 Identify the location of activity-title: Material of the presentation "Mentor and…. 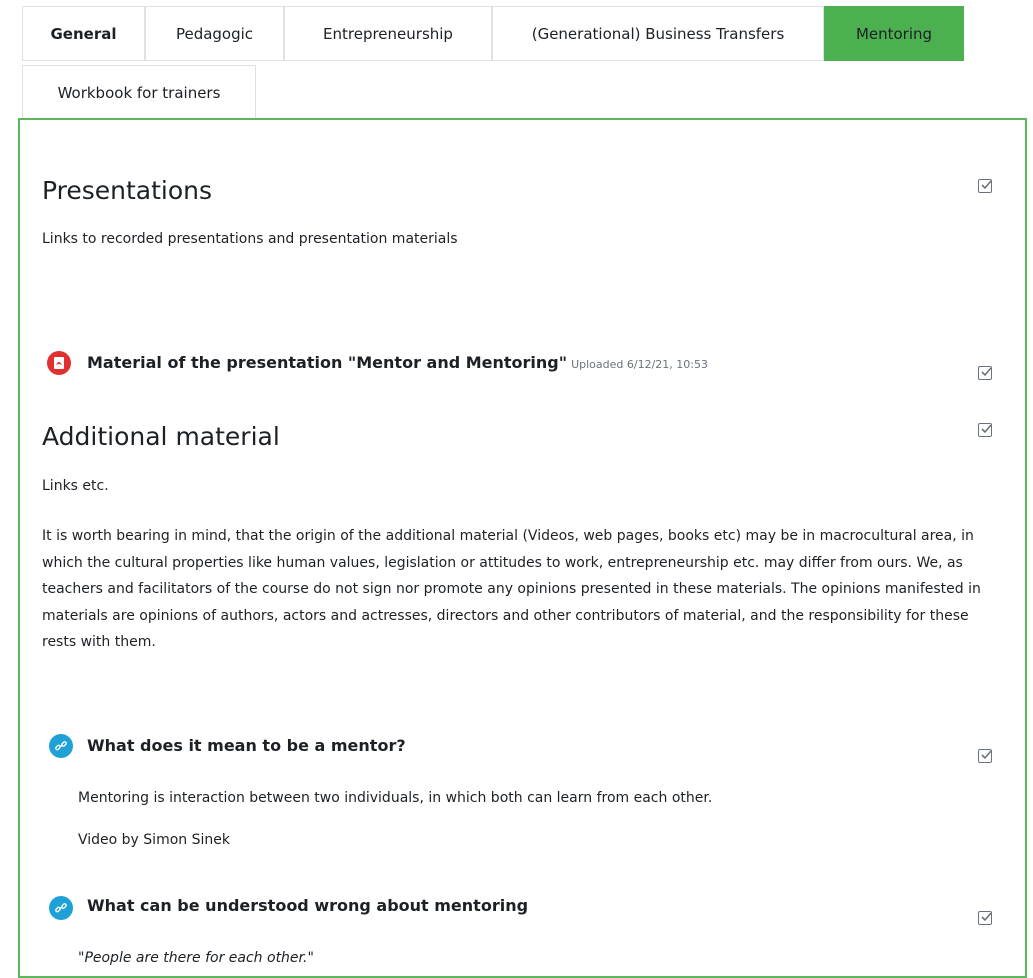
(327, 362).